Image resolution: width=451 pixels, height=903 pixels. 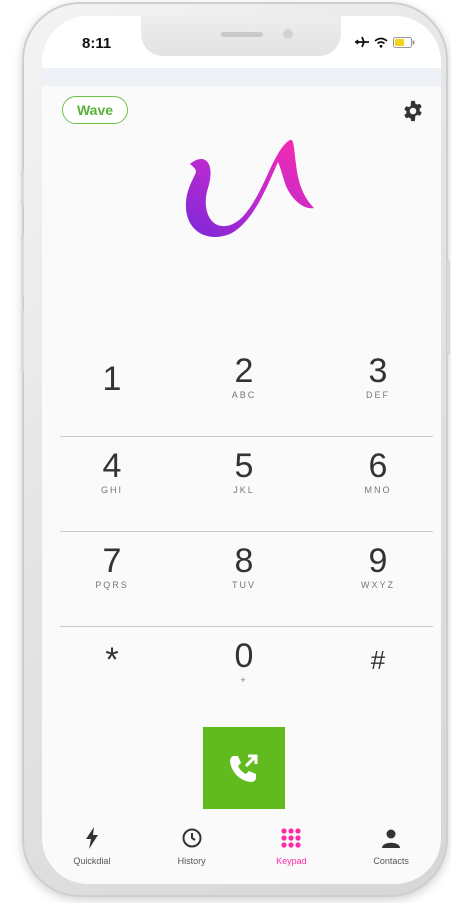 I want to click on phone-call-icon, so click(x=244, y=768).